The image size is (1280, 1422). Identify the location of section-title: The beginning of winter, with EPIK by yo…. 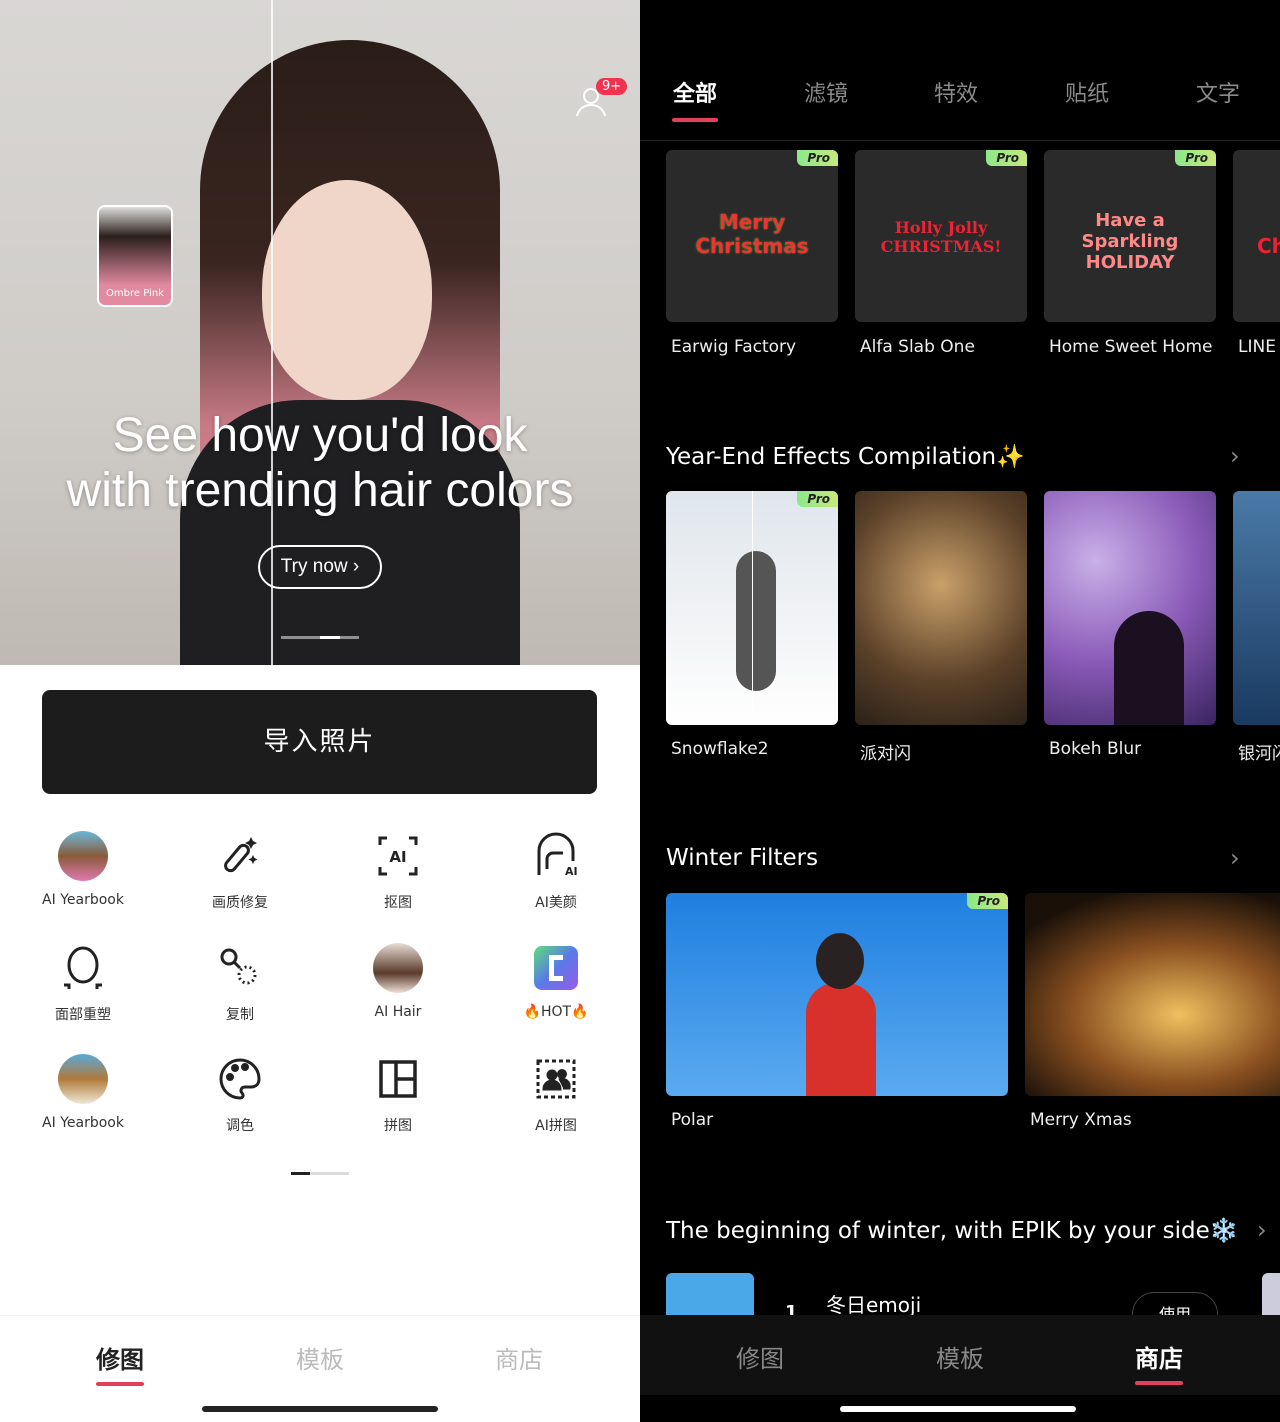
(952, 1231).